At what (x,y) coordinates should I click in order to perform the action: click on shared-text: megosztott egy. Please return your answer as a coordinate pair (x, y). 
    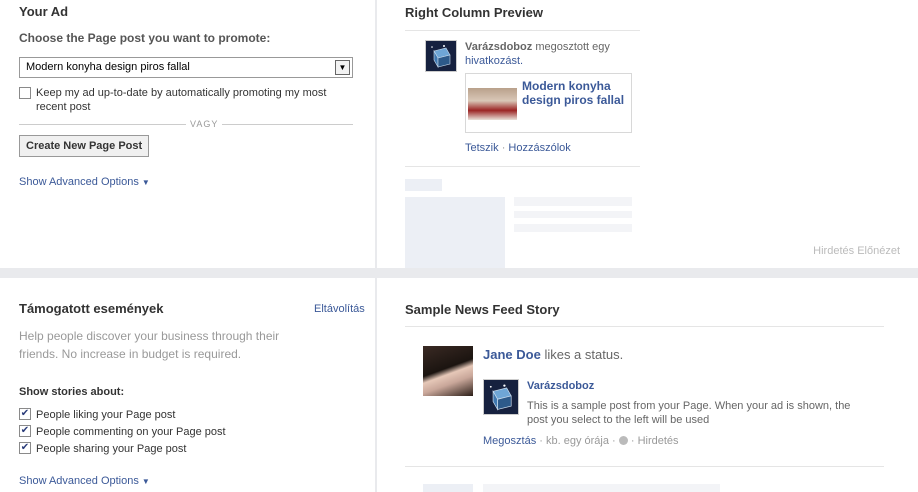
    Looking at the image, I should click on (572, 47).